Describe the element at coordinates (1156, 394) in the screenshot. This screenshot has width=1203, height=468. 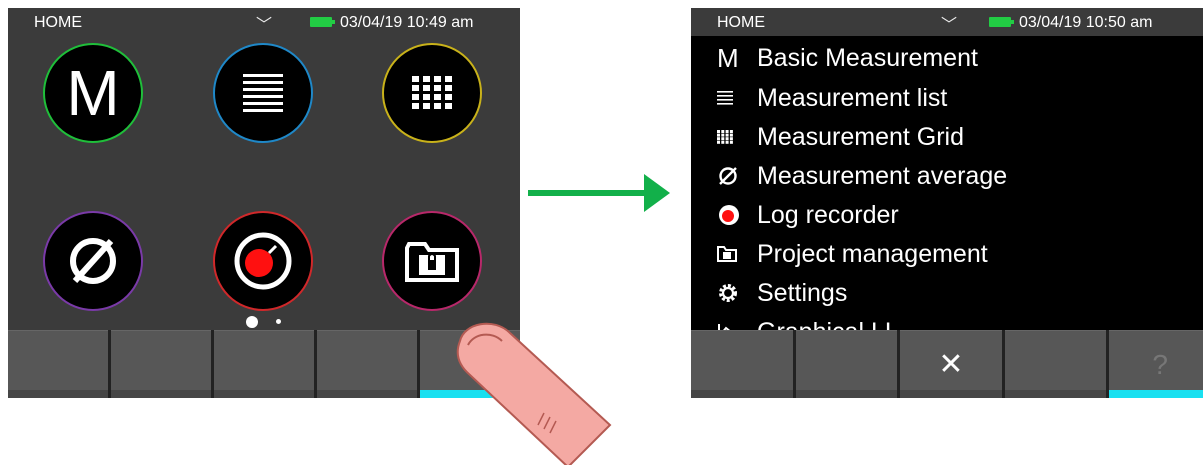
I see `softkey-active-indicator` at that location.